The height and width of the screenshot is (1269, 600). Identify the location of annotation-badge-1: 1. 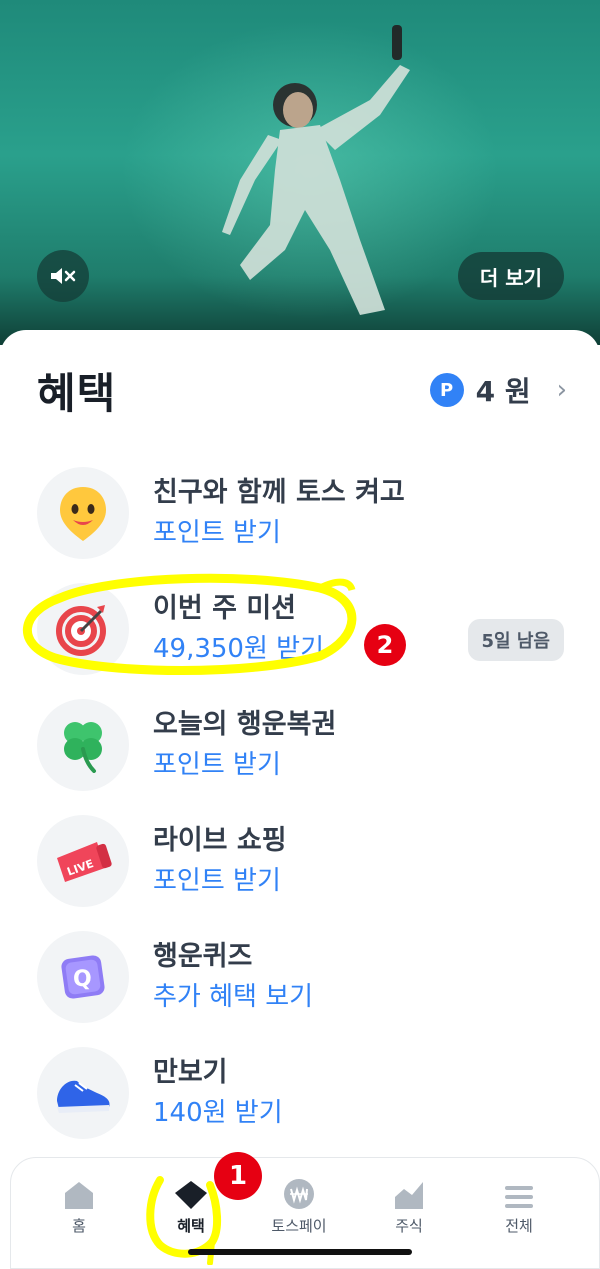
(238, 1176).